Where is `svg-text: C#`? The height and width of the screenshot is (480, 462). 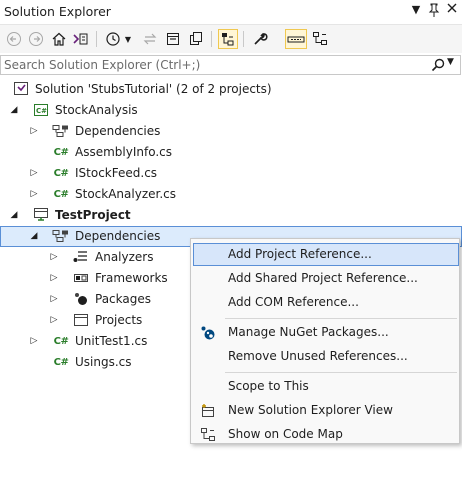
svg-text: C# is located at coordinates (41, 111).